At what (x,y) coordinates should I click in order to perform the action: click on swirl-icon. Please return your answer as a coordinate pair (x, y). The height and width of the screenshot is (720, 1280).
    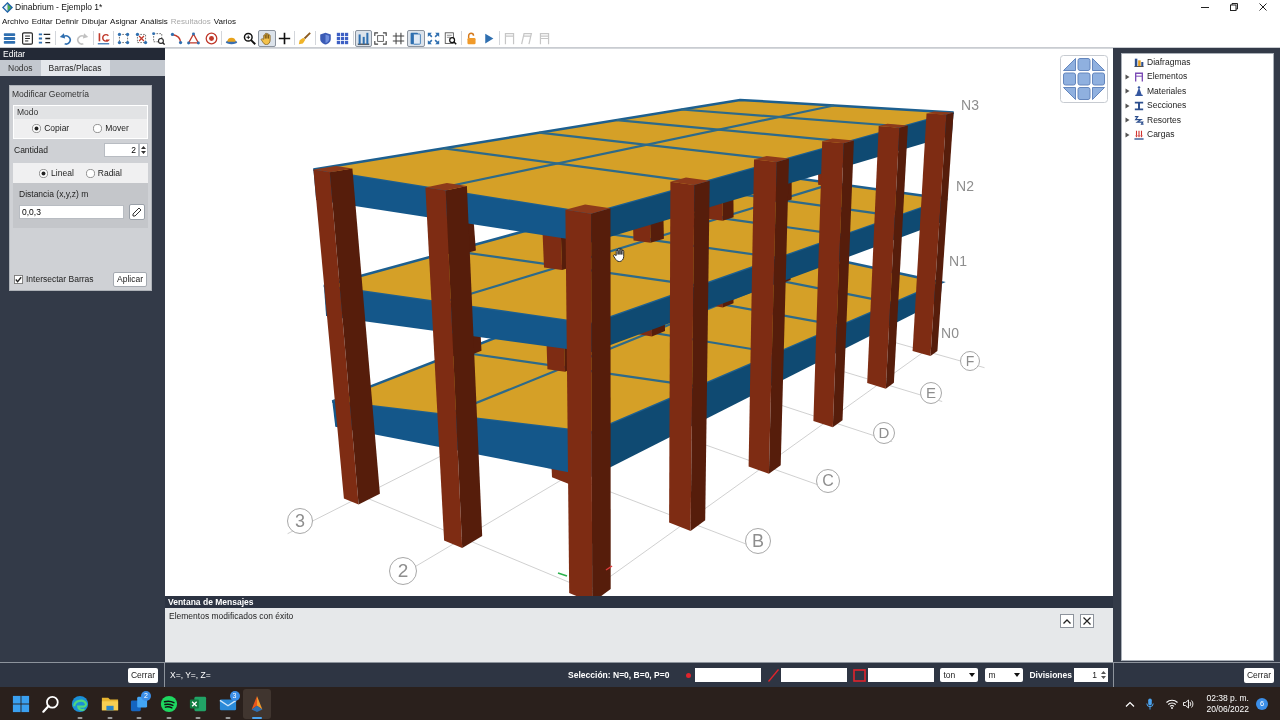
    Looking at the image, I should click on (80, 703).